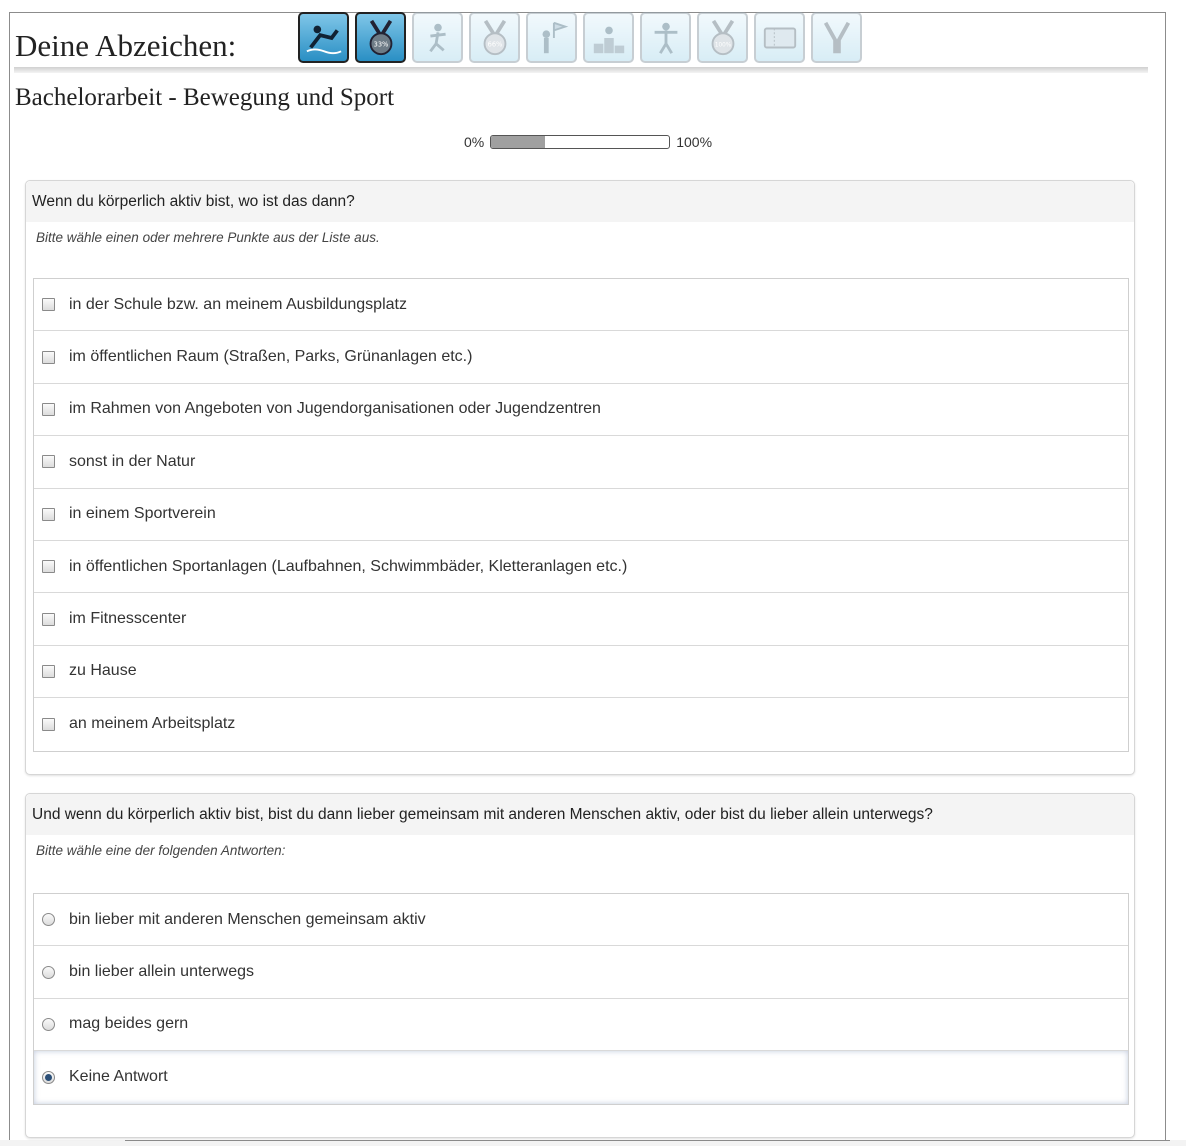 This screenshot has height=1146, width=1186. What do you see at coordinates (694, 142) in the screenshot?
I see `progress-max-label: 100%` at bounding box center [694, 142].